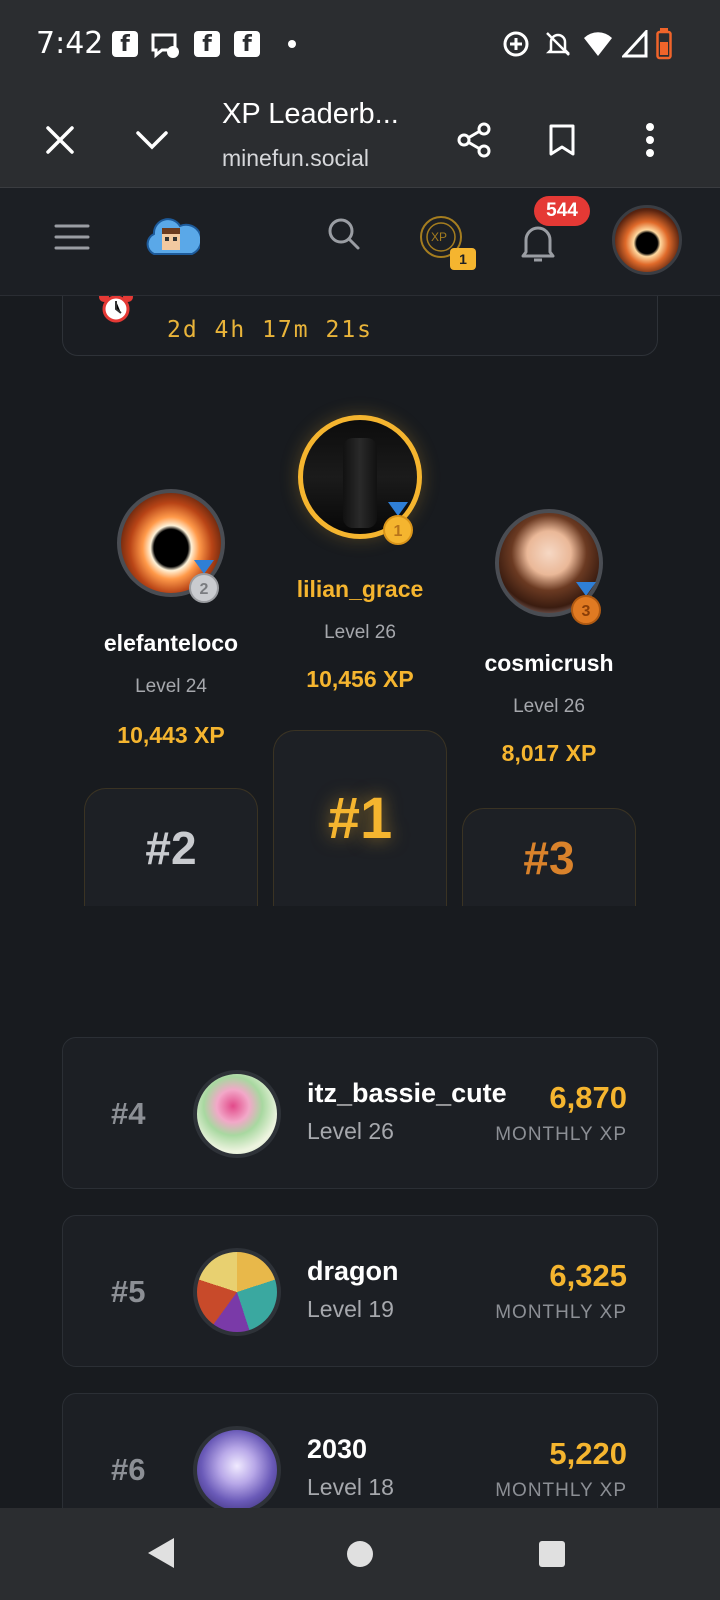 This screenshot has height=1600, width=720. I want to click on row-monthly-xp: 5,220, so click(588, 1453).